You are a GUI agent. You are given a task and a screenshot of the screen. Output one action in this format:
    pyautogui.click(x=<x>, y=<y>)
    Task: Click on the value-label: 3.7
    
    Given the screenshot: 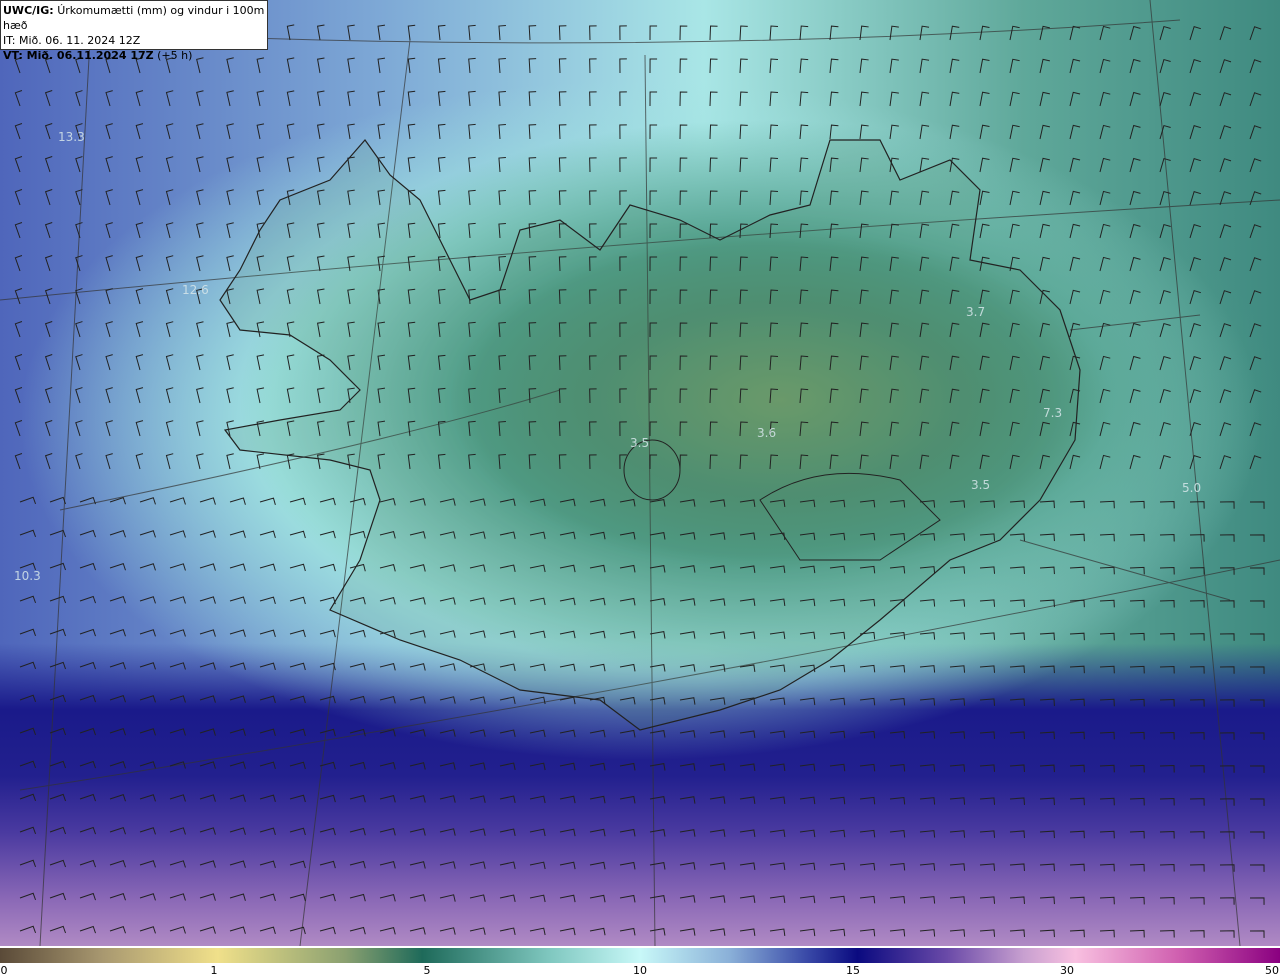 What is the action you would take?
    pyautogui.click(x=976, y=312)
    